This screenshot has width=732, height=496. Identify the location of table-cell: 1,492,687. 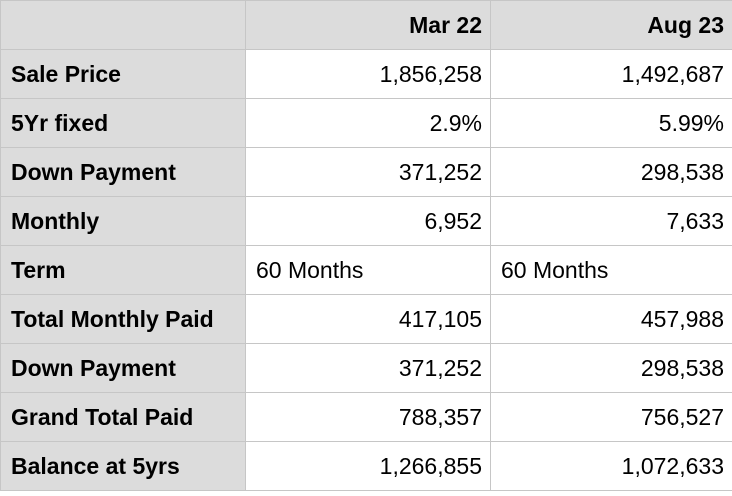
(611, 74).